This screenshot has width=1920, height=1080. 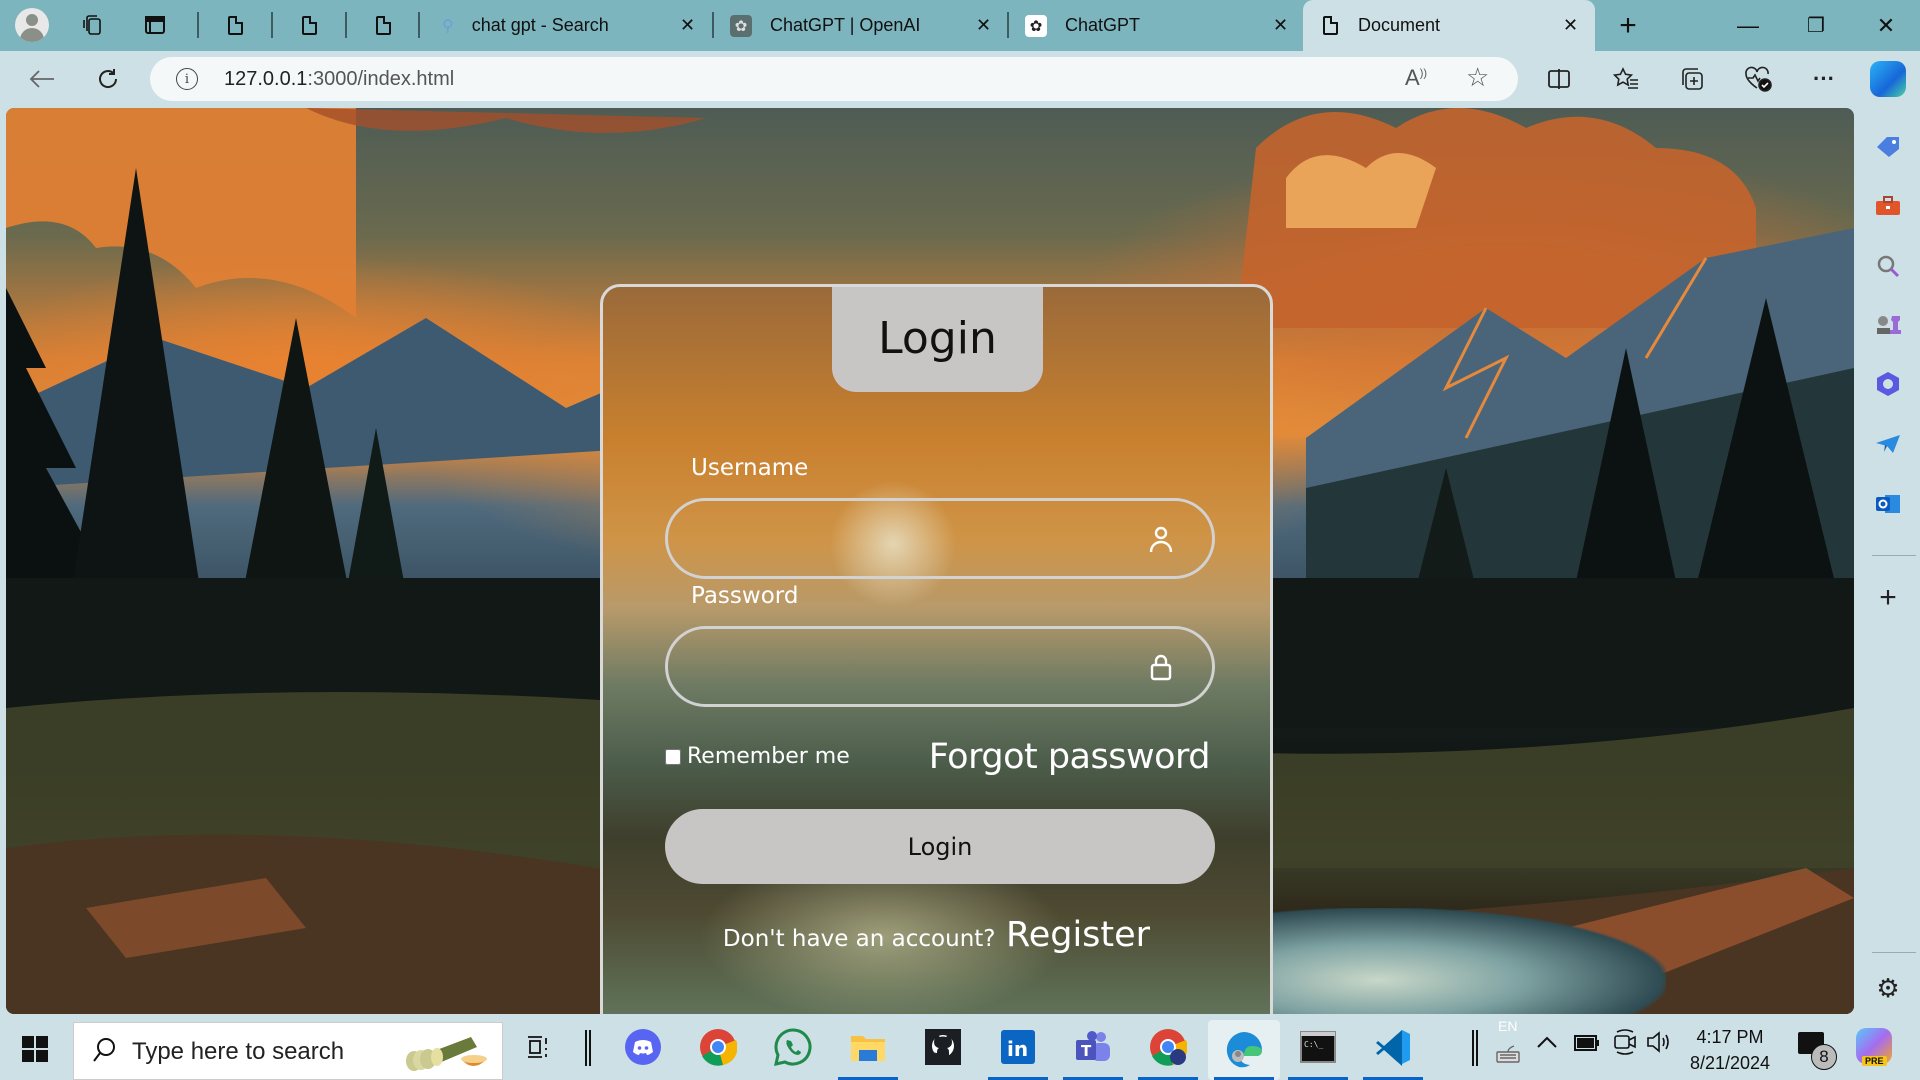 I want to click on system-clock: 4:17 PM 8/21/2024, so click(x=1730, y=1050).